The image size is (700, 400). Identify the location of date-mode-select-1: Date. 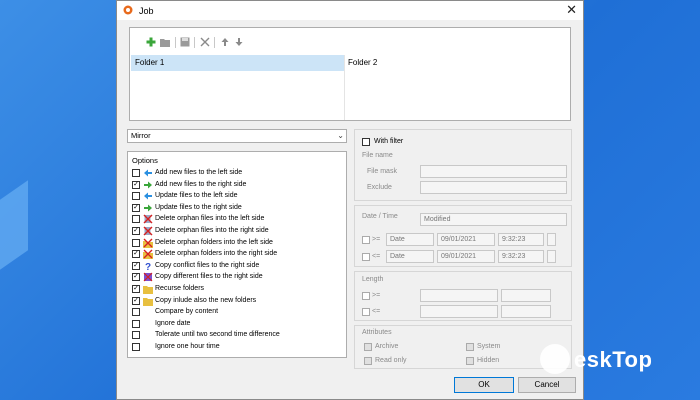
(410, 239).